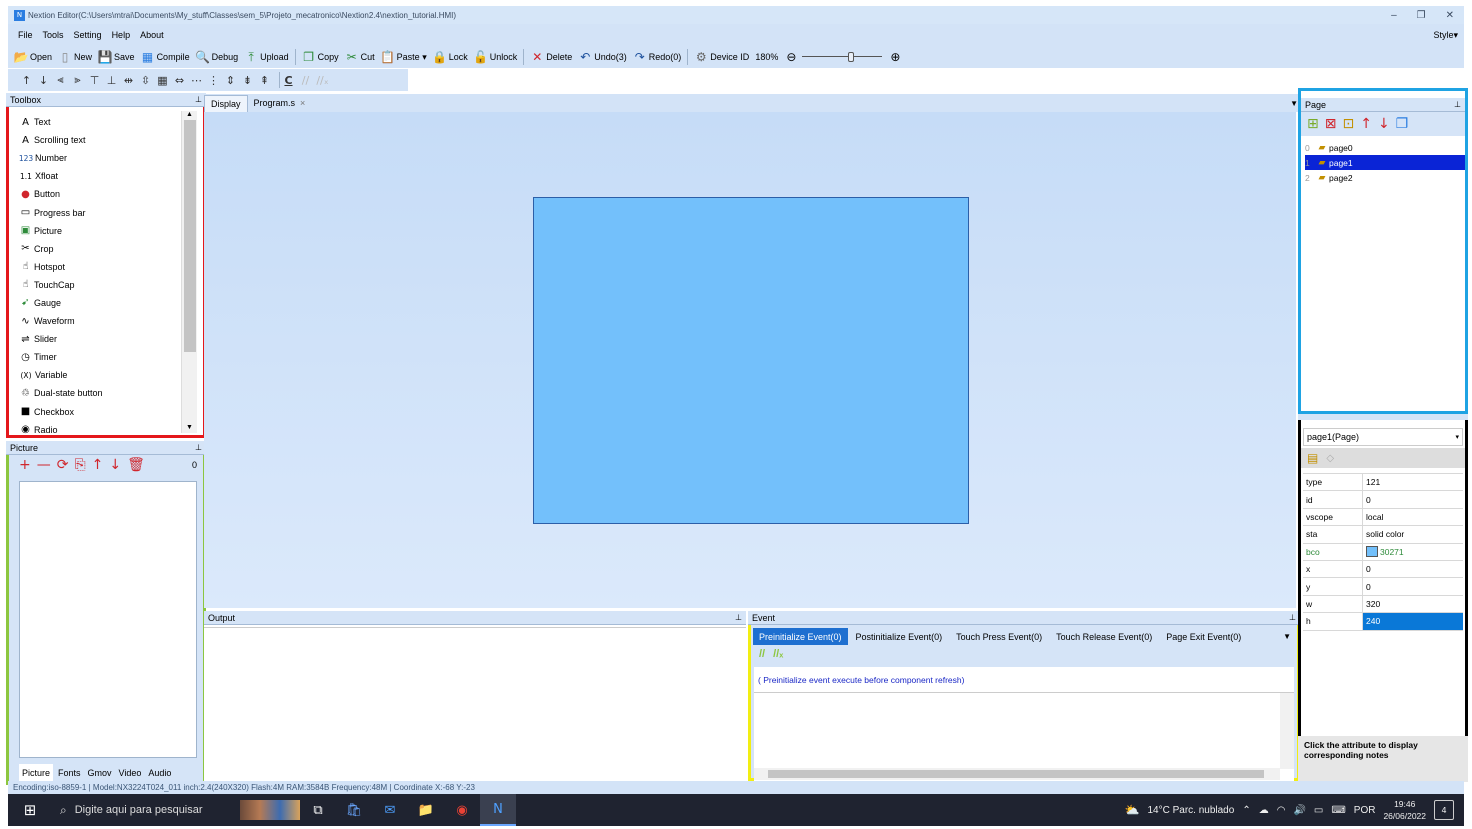  Describe the element at coordinates (104, 212) in the screenshot. I see `toolbox-item-progress-bar: ▭ Progress bar` at that location.